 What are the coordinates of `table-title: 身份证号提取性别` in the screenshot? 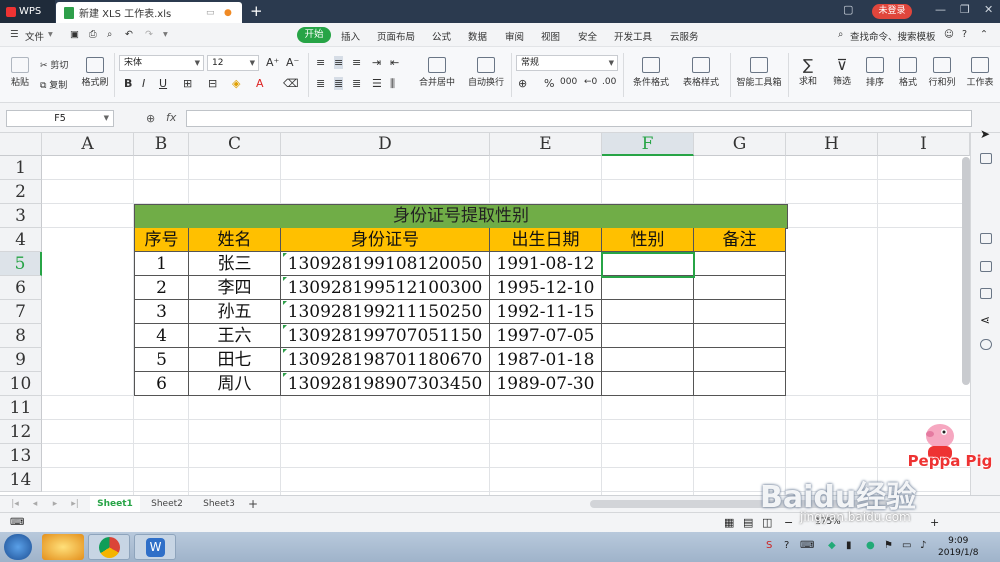 It's located at (461, 216).